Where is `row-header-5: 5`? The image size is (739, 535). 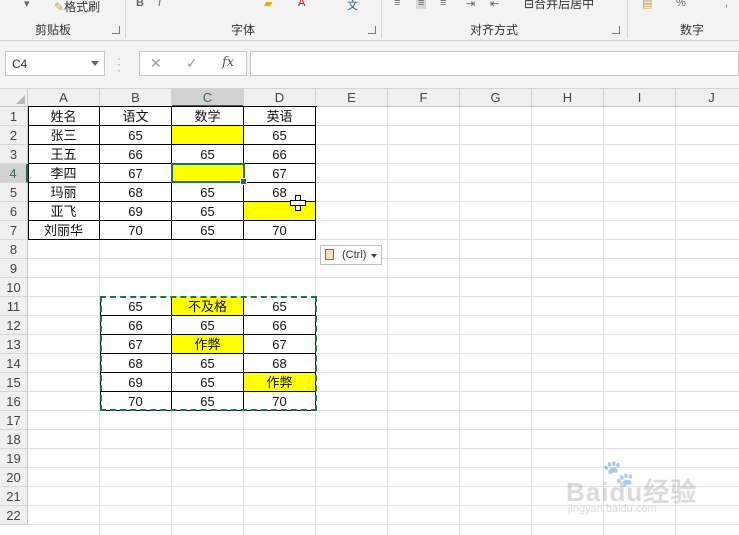
row-header-5: 5 is located at coordinates (14, 192).